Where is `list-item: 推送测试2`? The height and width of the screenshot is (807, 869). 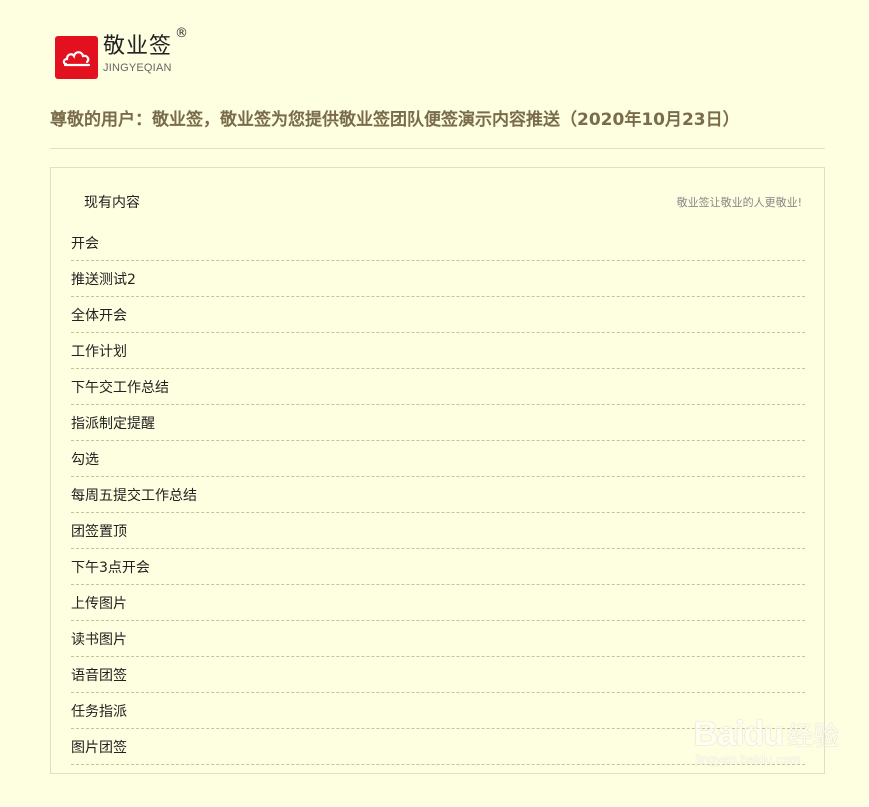 list-item: 推送测试2 is located at coordinates (438, 279).